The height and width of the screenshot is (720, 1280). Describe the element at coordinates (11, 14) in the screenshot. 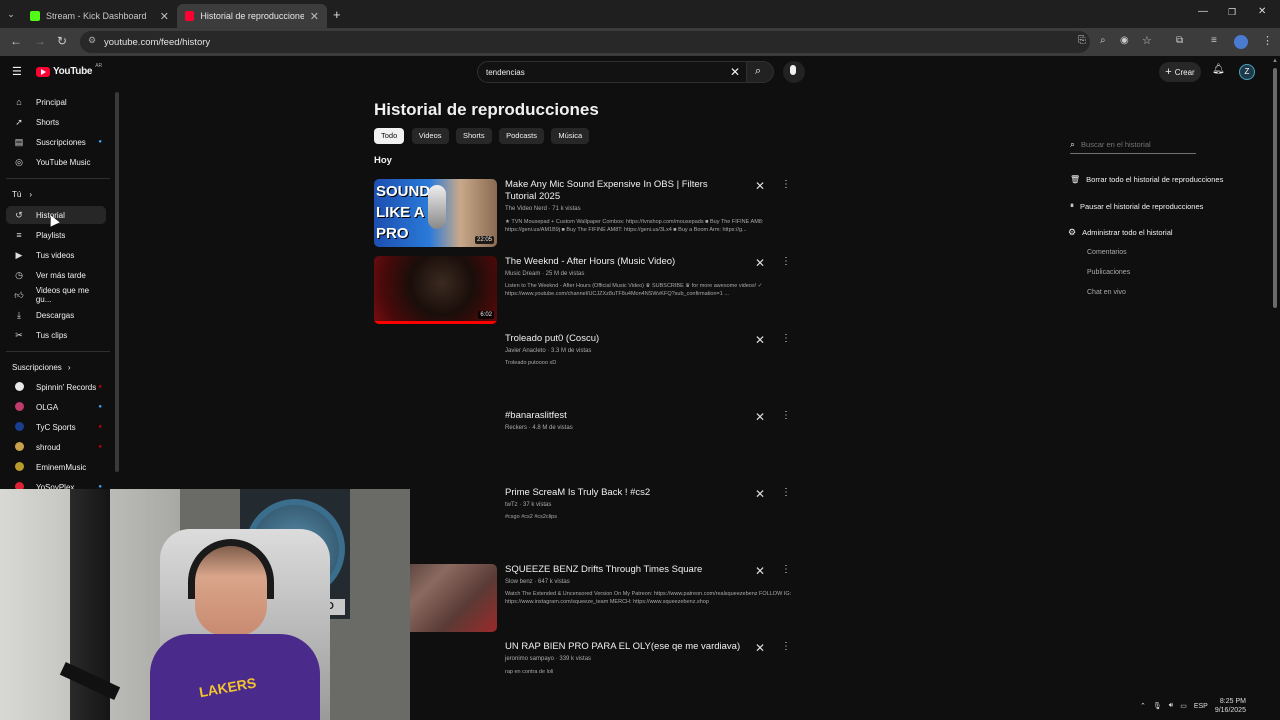

I see `tab-list-icon: ⌄` at that location.